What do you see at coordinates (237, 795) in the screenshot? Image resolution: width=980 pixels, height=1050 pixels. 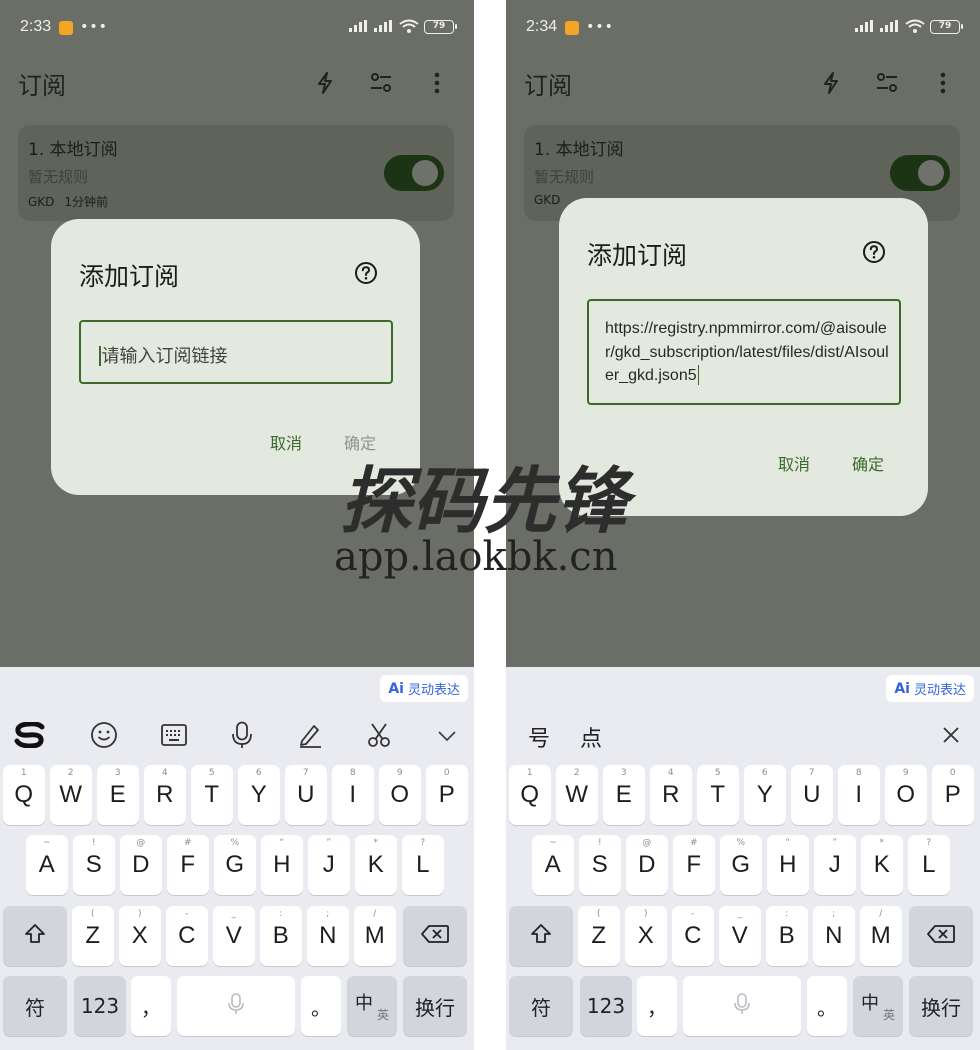 I see `key-row-1: 1Q2W3E4R5T6Y7U8I9O0P` at bounding box center [237, 795].